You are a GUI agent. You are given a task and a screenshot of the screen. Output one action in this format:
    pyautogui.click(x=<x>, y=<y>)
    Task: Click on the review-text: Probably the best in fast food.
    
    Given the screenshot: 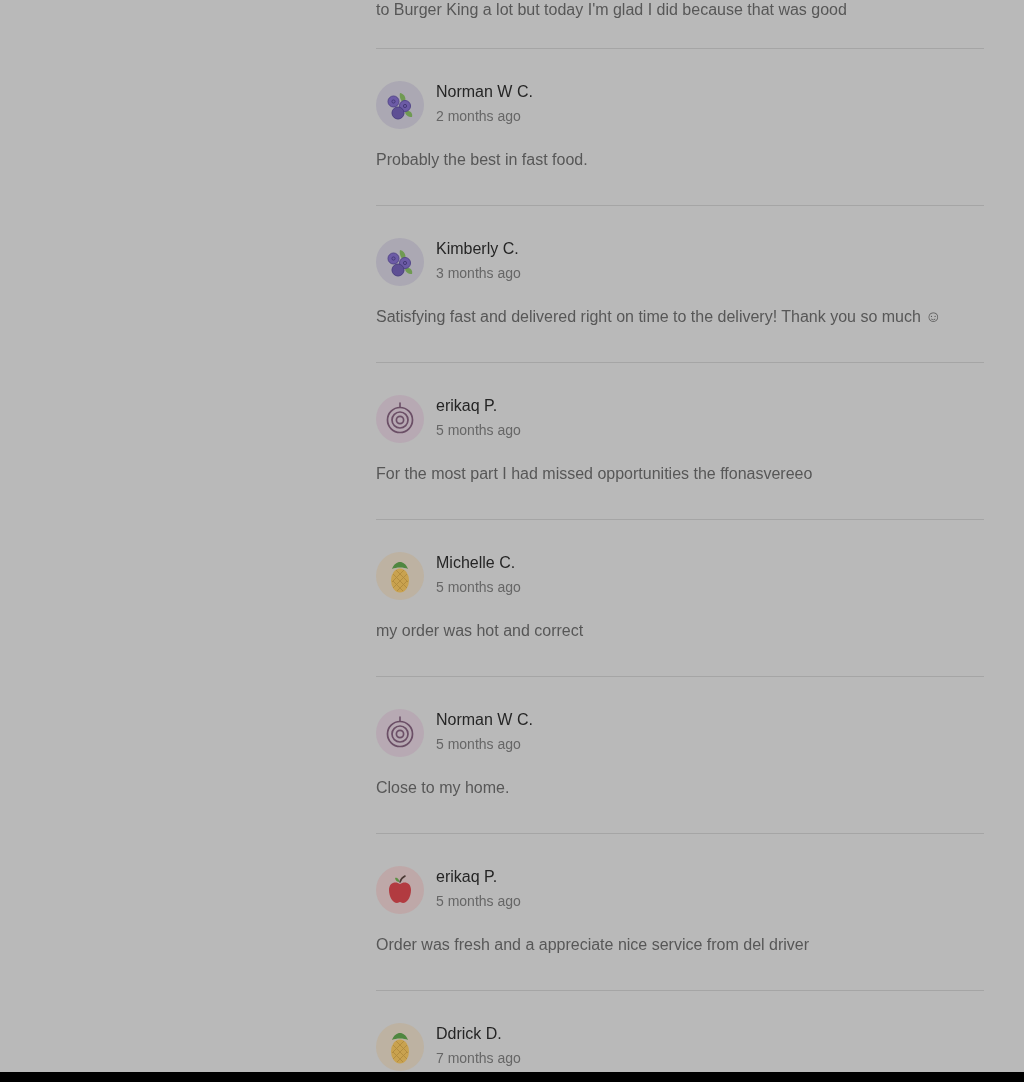 What is the action you would take?
    pyautogui.click(x=482, y=160)
    